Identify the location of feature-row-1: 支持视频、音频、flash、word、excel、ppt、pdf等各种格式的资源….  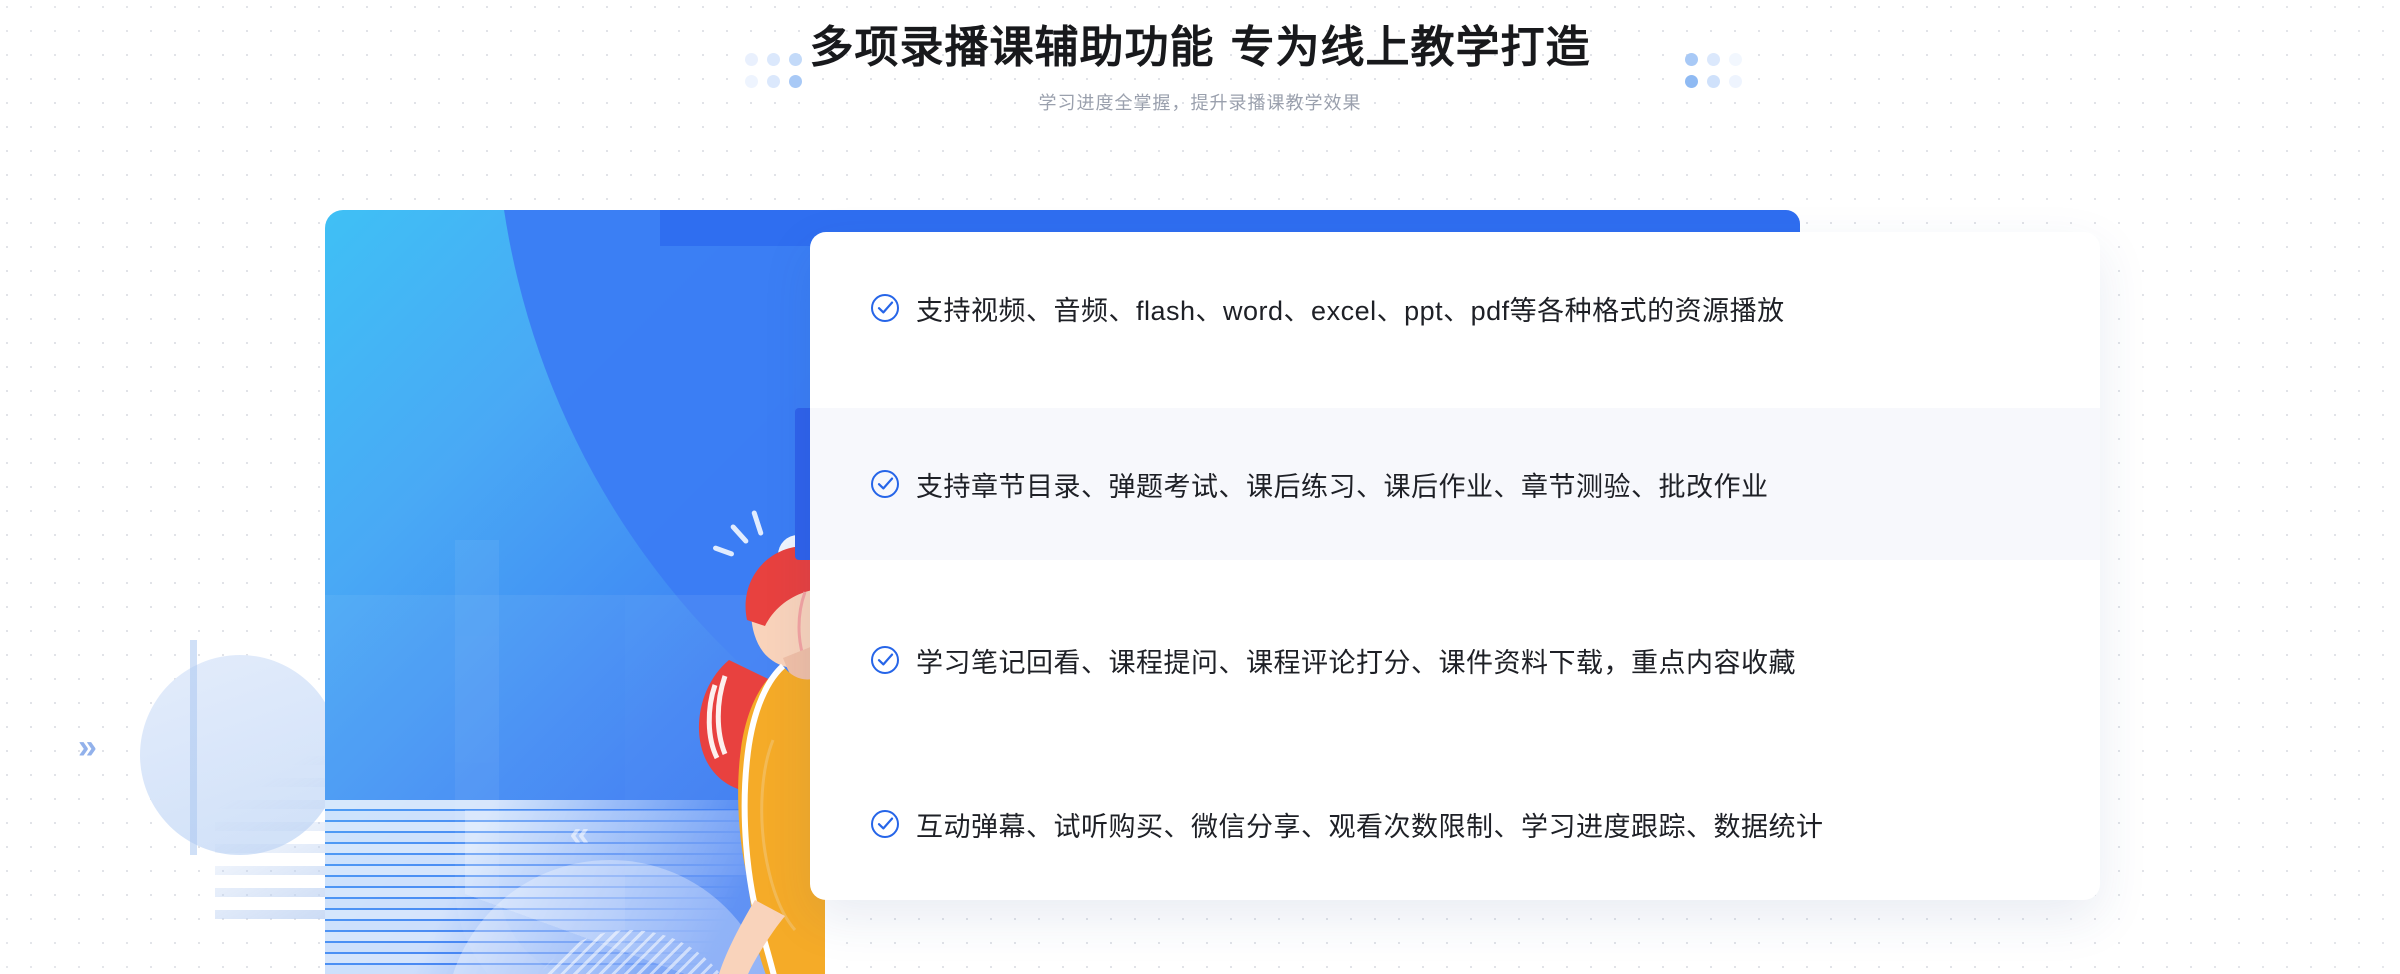
(1465, 308).